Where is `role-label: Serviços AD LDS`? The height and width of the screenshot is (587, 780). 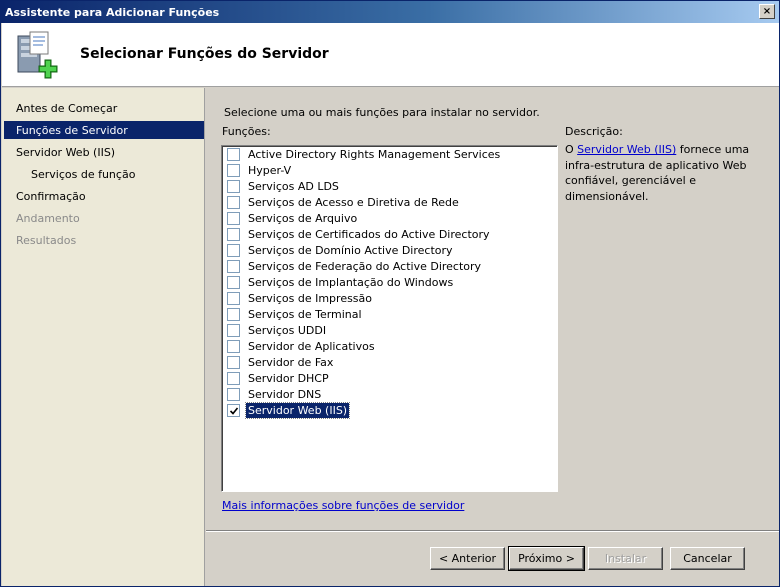
role-label: Serviços AD LDS is located at coordinates (293, 186).